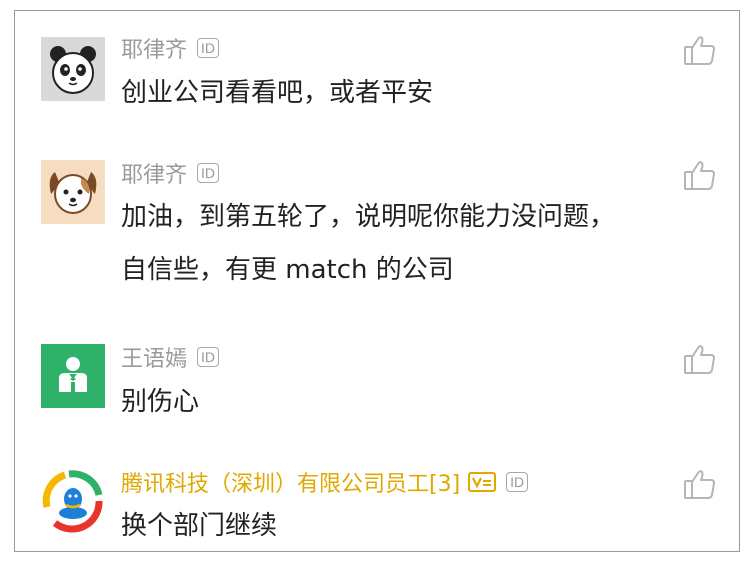 This screenshot has width=750, height=562. I want to click on dog-avatar, so click(73, 192).